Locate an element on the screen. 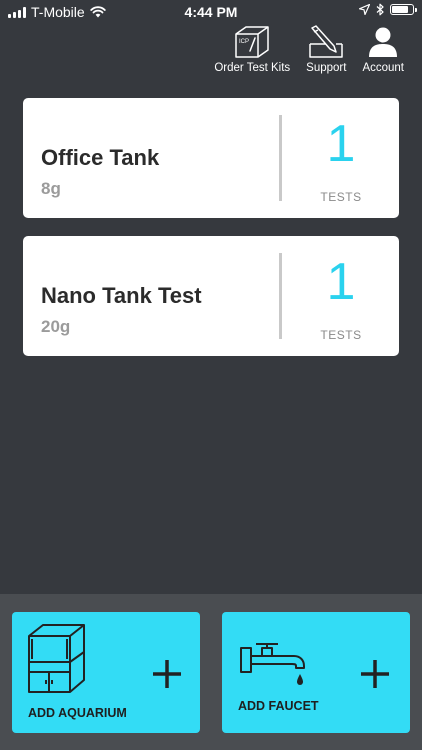 This screenshot has height=750, width=422. add-faucet-label: ADD FAUCET is located at coordinates (278, 706).